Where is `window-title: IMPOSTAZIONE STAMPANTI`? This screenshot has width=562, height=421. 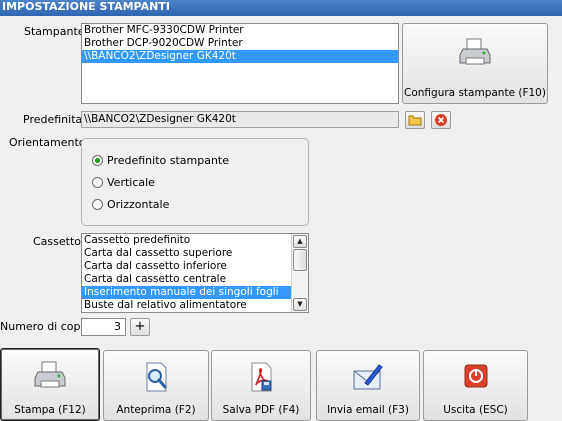 window-title: IMPOSTAZIONE STAMPANTI is located at coordinates (281, 8).